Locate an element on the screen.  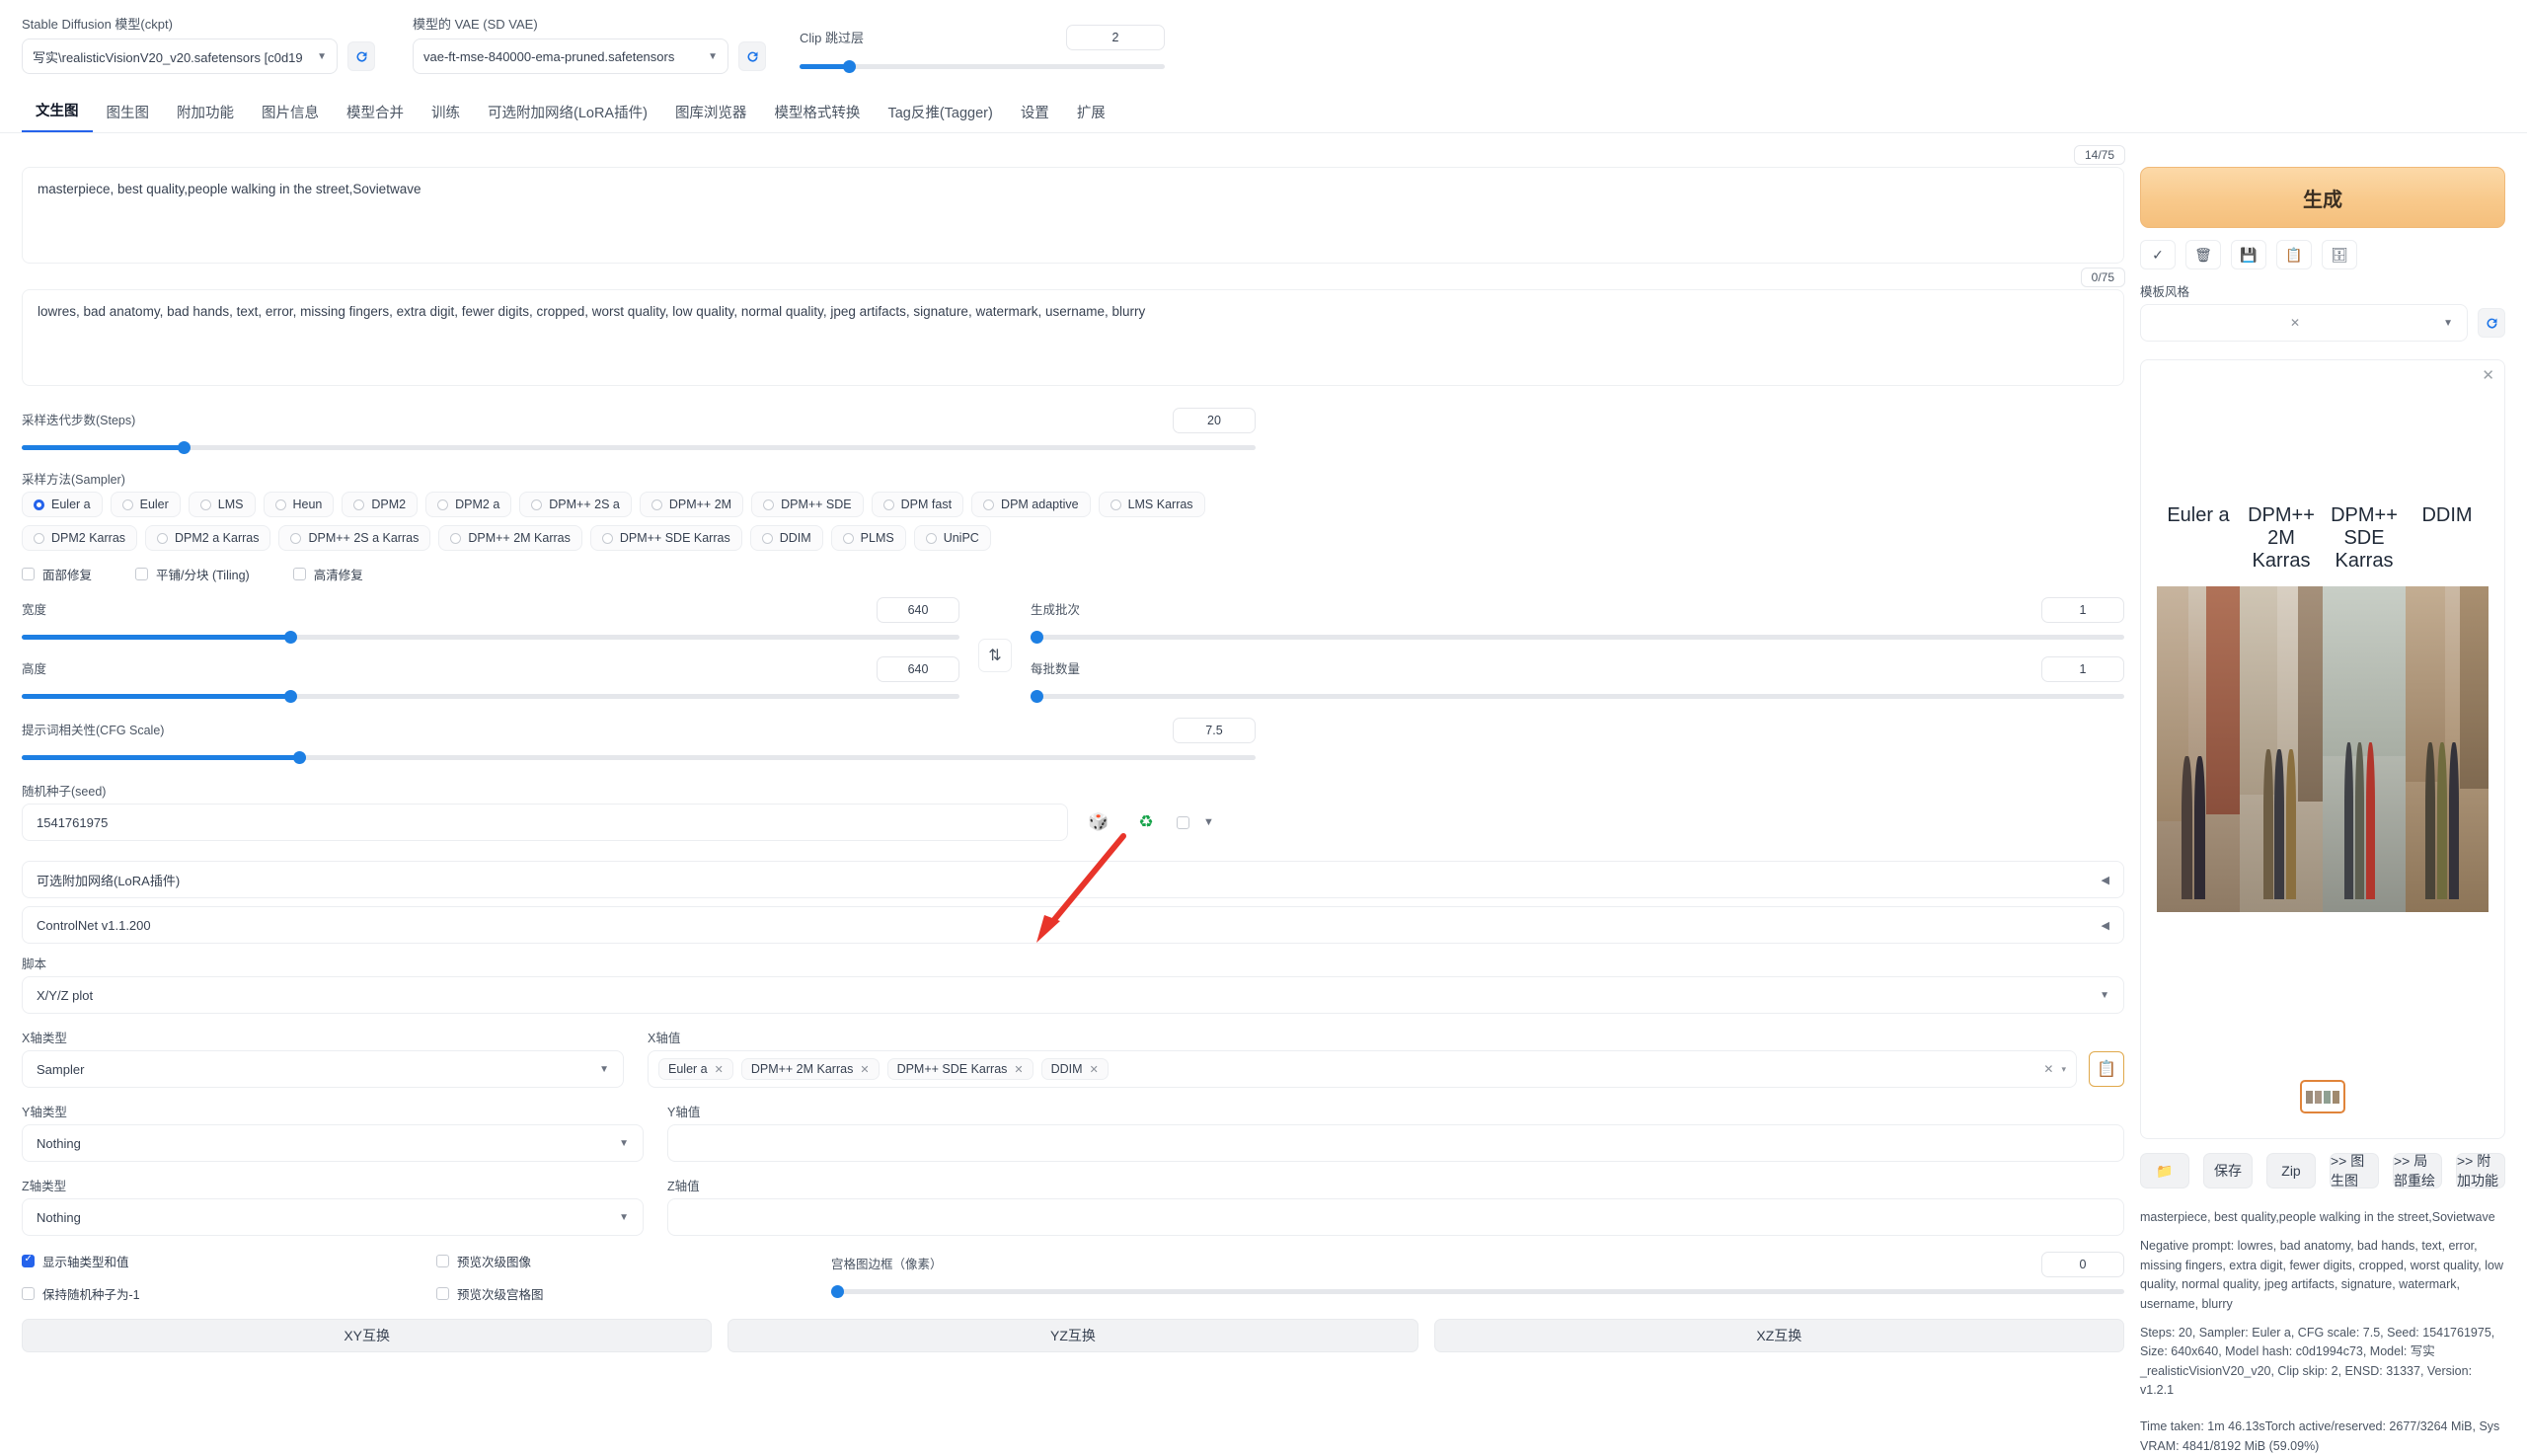
xy-swap-button: XY互换 is located at coordinates (367, 1335).